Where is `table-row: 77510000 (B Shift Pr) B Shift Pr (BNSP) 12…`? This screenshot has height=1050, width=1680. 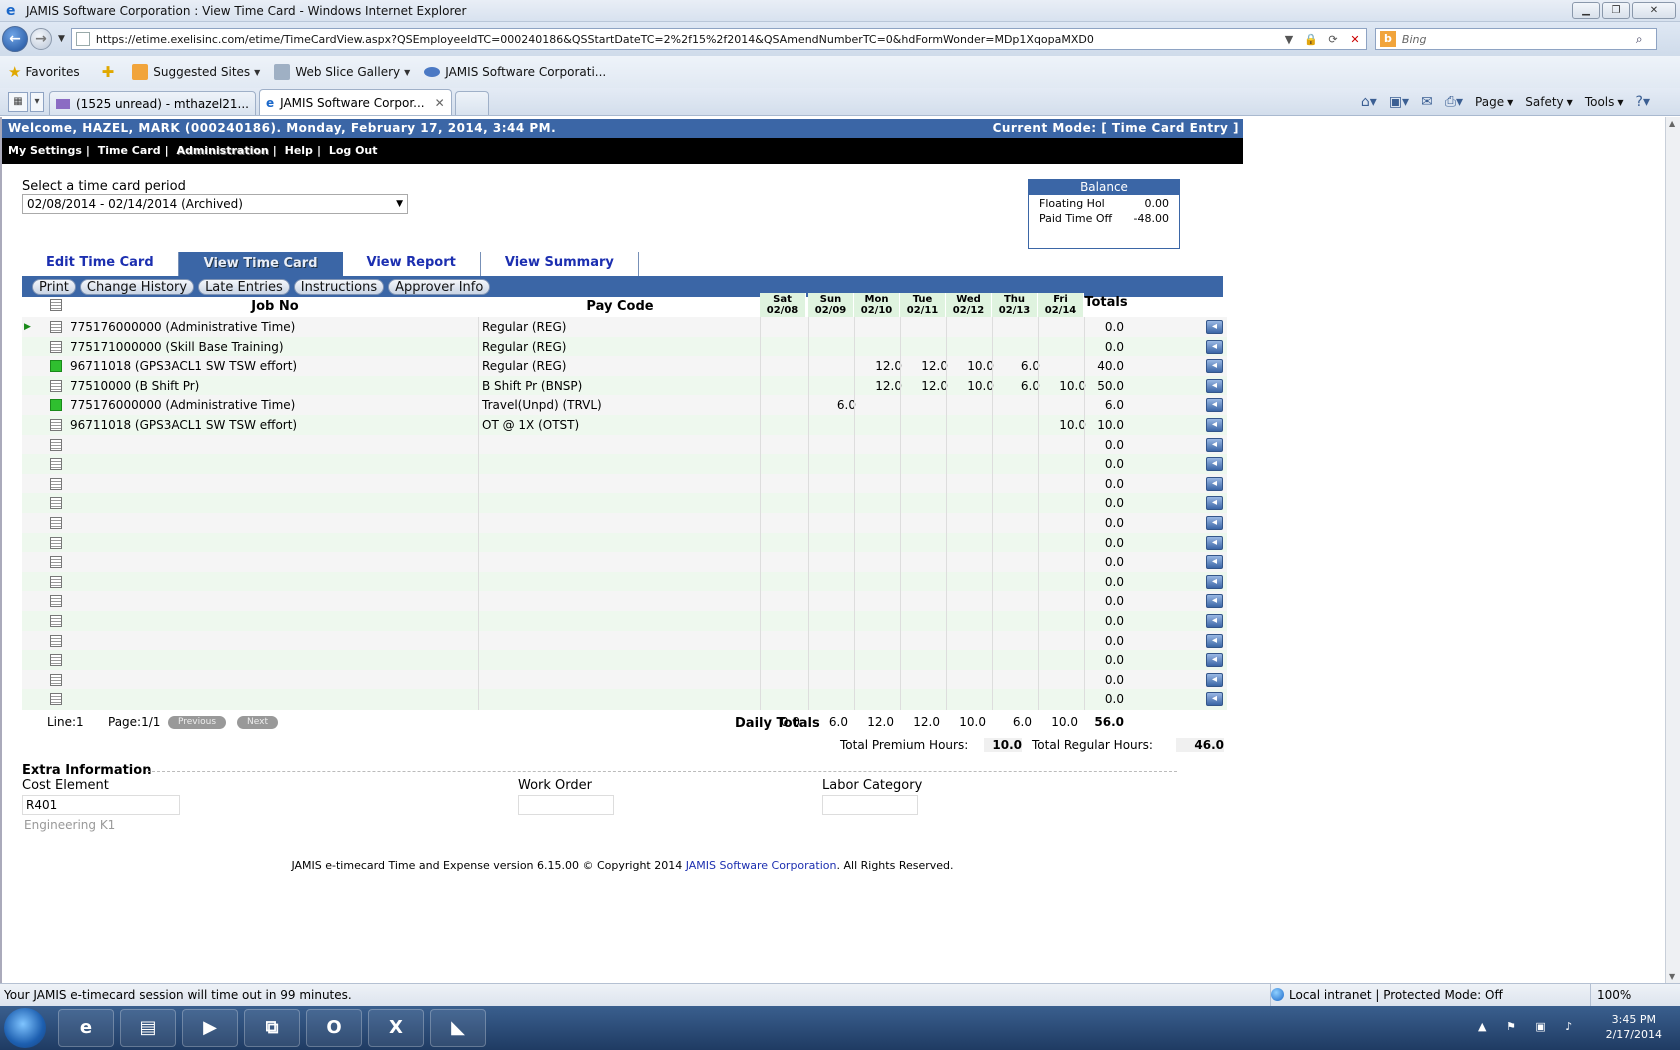 table-row: 77510000 (B Shift Pr) B Shift Pr (BNSP) 12… is located at coordinates (624, 386).